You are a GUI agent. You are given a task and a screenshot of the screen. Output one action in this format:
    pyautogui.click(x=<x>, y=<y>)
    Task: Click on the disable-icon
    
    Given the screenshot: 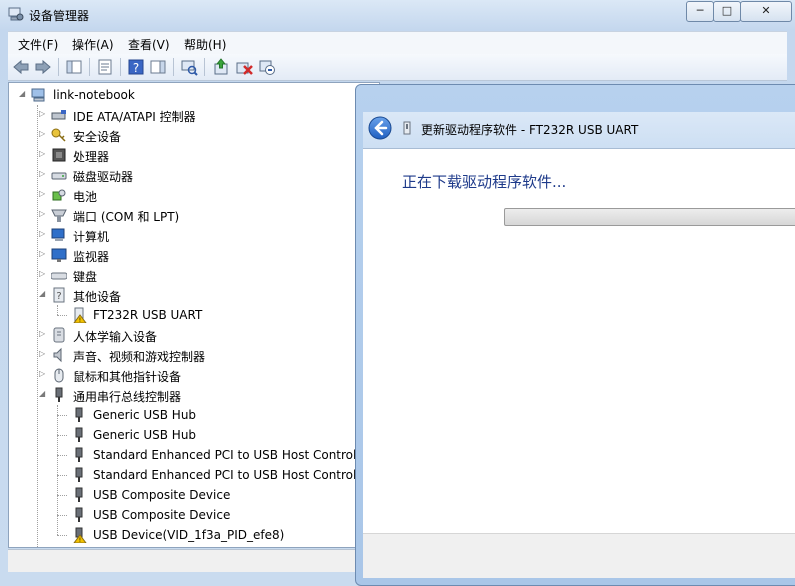 What is the action you would take?
    pyautogui.click(x=267, y=67)
    